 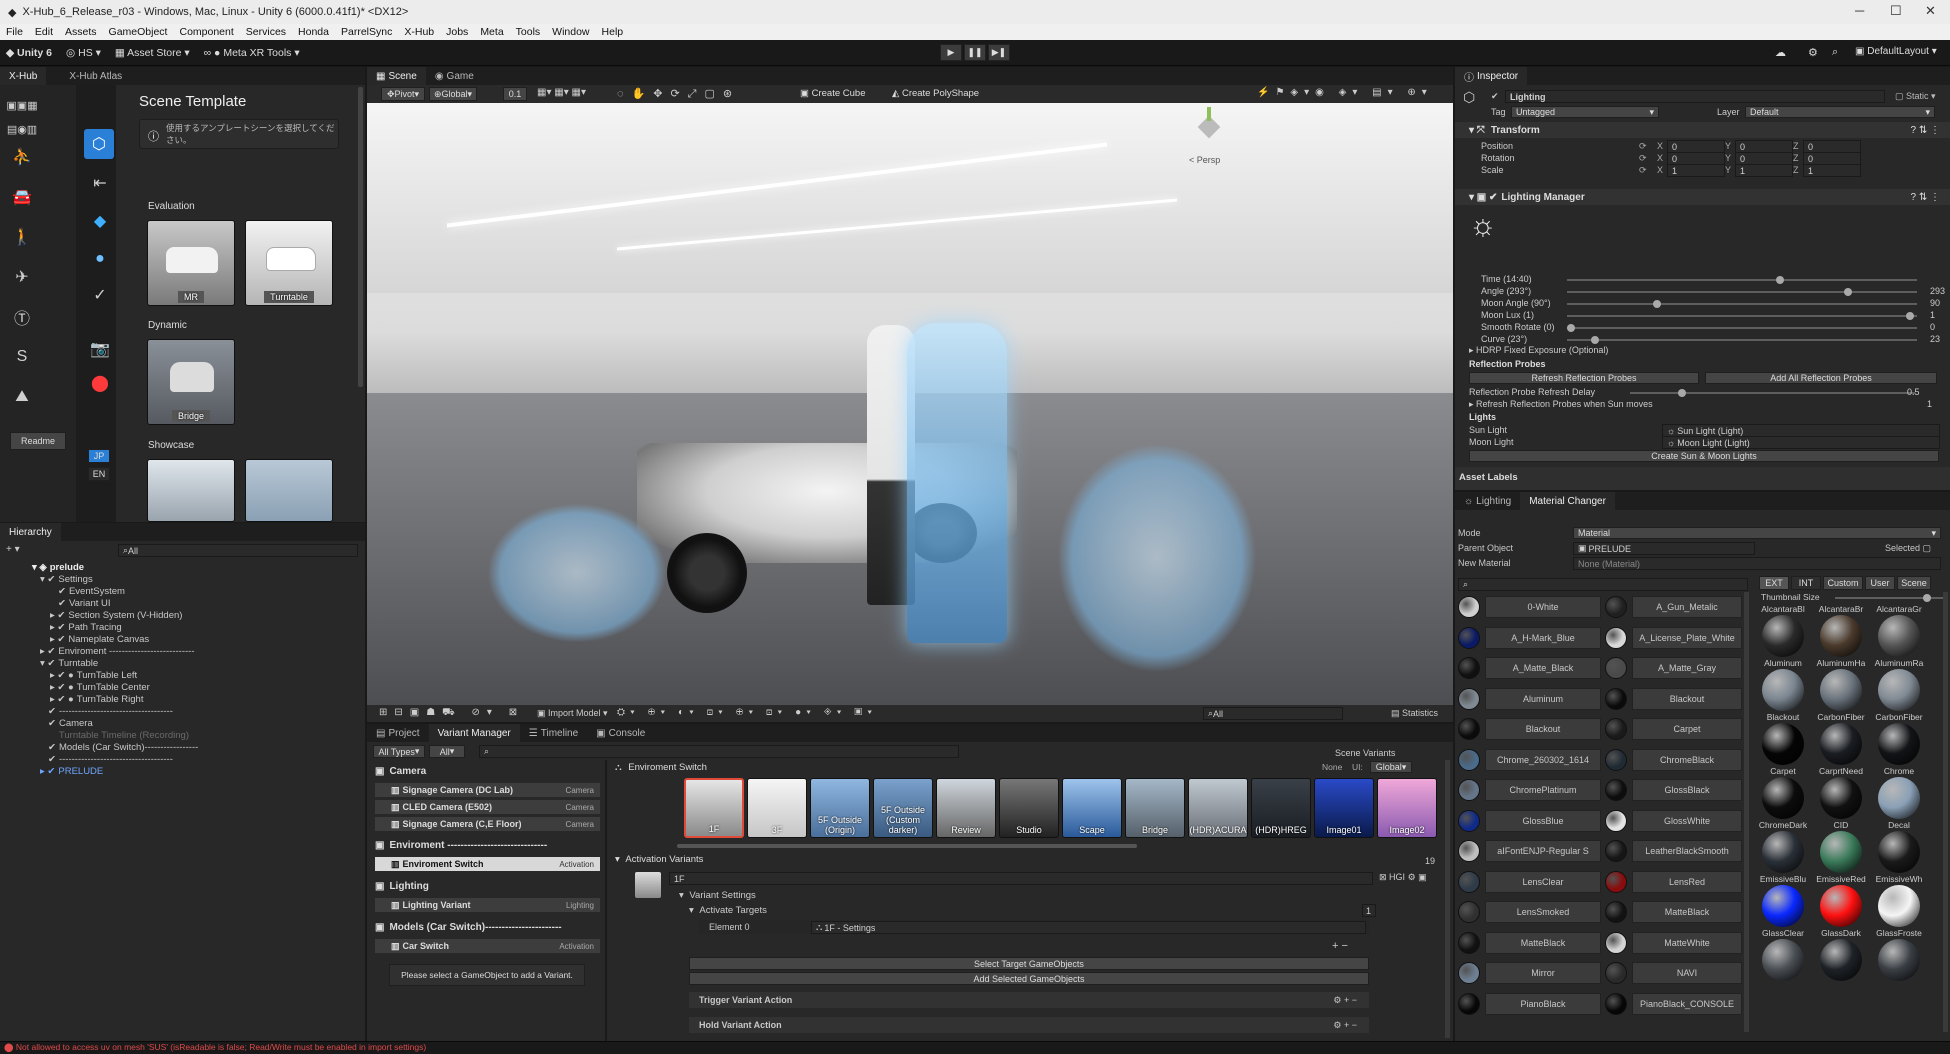 What do you see at coordinates (399, 751) in the screenshot?
I see `types-dropdown: All Types ▾` at bounding box center [399, 751].